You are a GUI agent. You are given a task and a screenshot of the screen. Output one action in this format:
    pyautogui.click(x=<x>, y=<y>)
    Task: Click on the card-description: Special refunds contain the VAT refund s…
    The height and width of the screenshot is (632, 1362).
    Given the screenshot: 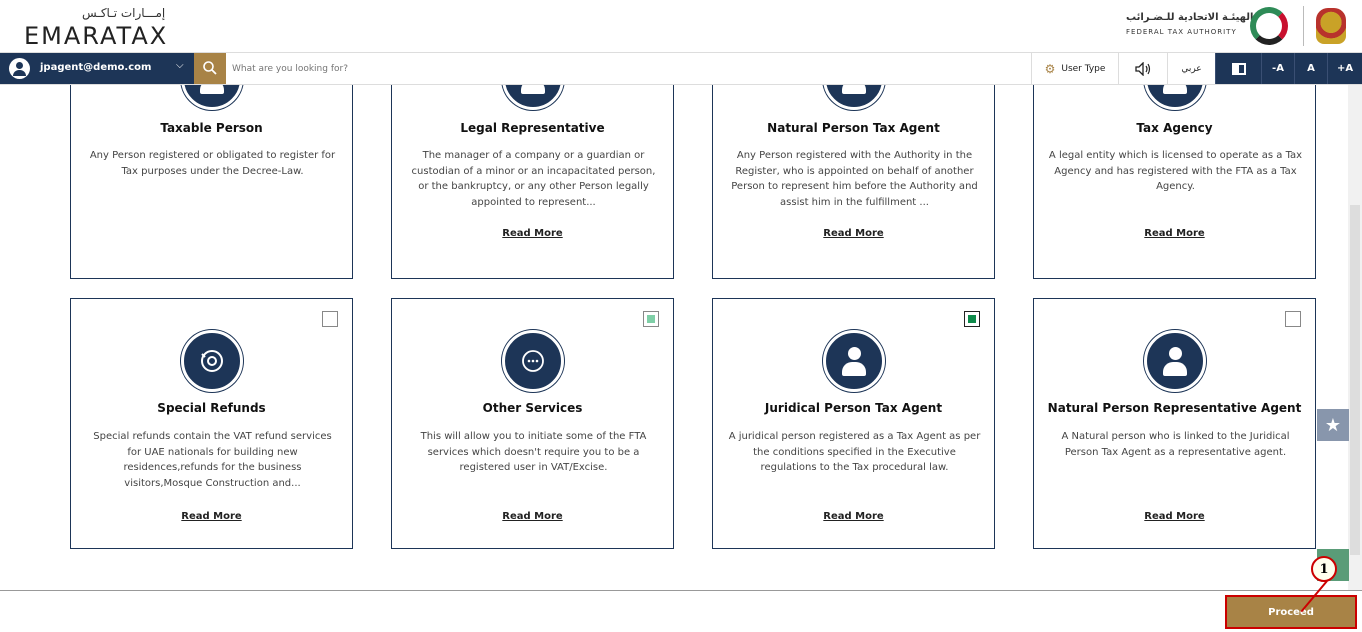 What is the action you would take?
    pyautogui.click(x=212, y=460)
    